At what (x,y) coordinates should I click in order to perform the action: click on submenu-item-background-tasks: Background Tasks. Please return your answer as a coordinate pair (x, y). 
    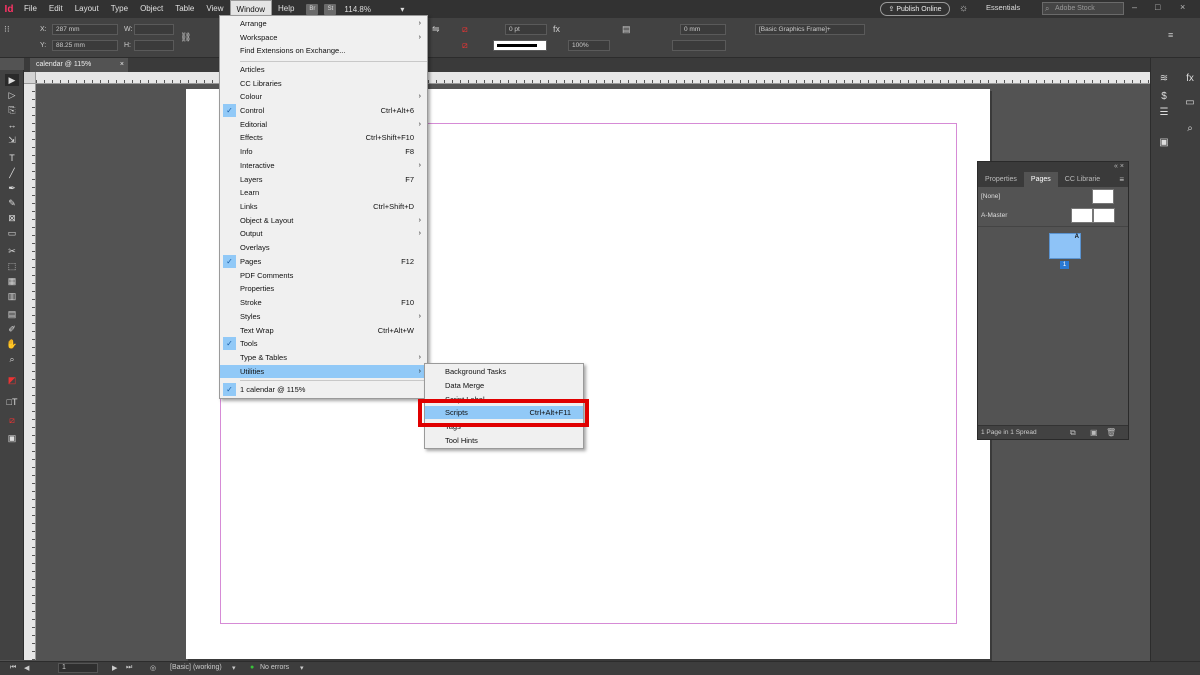
    Looking at the image, I should click on (504, 371).